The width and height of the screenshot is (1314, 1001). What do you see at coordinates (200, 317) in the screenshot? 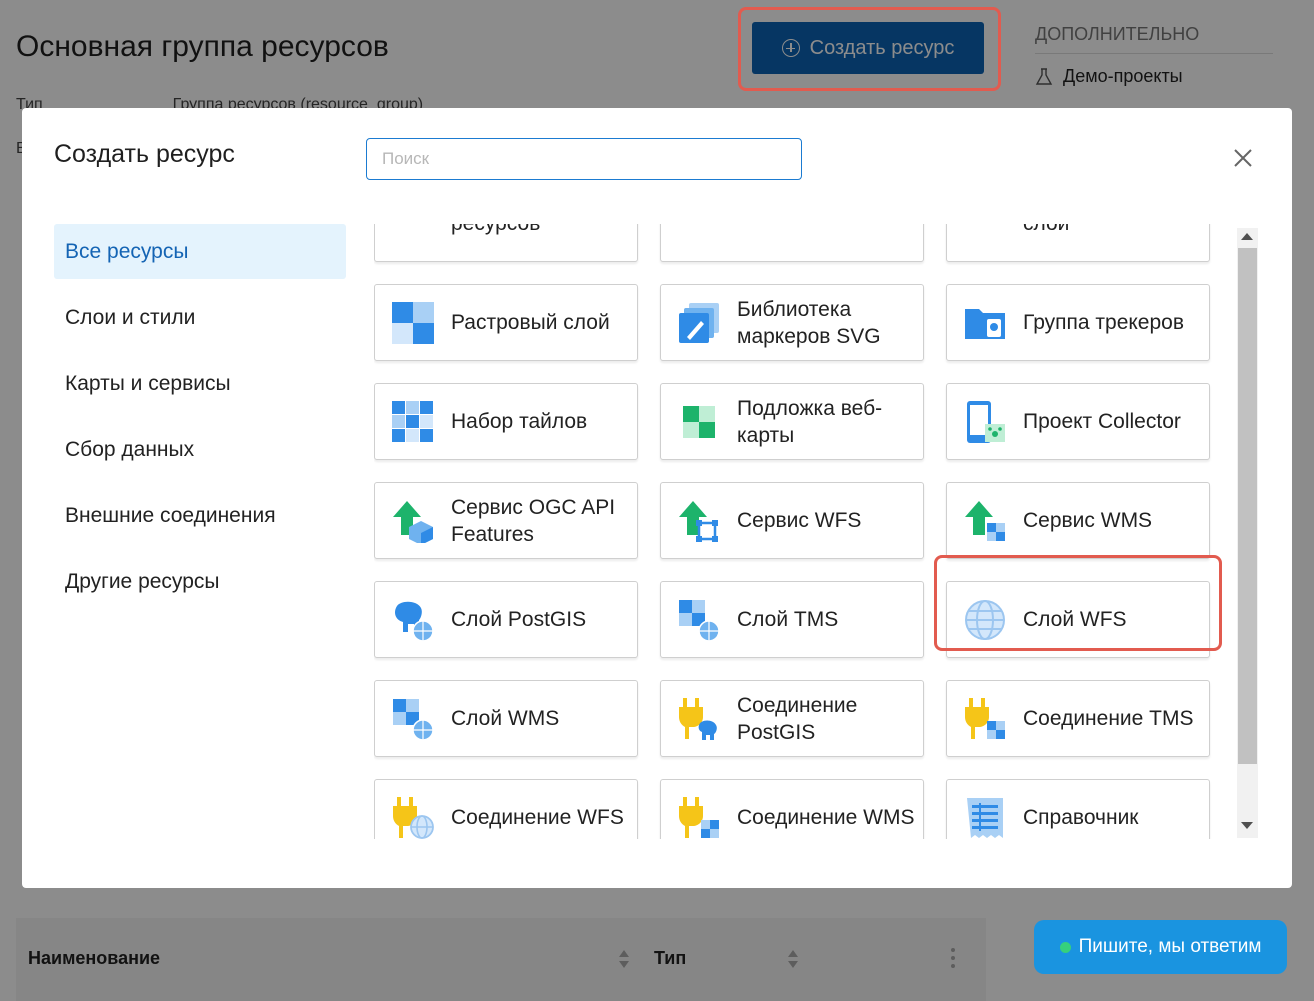
I see `category-layers-styles: Слои и стили` at bounding box center [200, 317].